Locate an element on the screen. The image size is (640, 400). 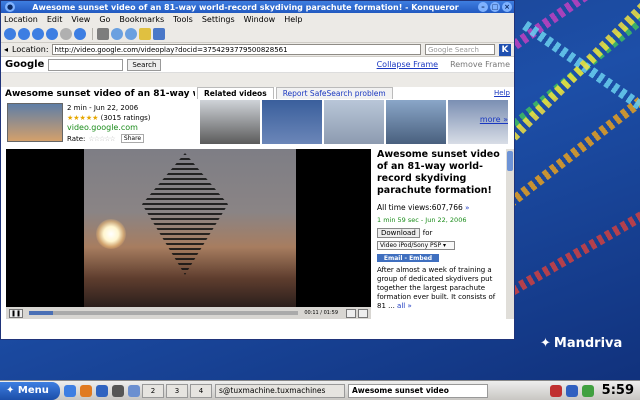
collapse-frame-link: Collapse Frame is located at coordinates (407, 64).